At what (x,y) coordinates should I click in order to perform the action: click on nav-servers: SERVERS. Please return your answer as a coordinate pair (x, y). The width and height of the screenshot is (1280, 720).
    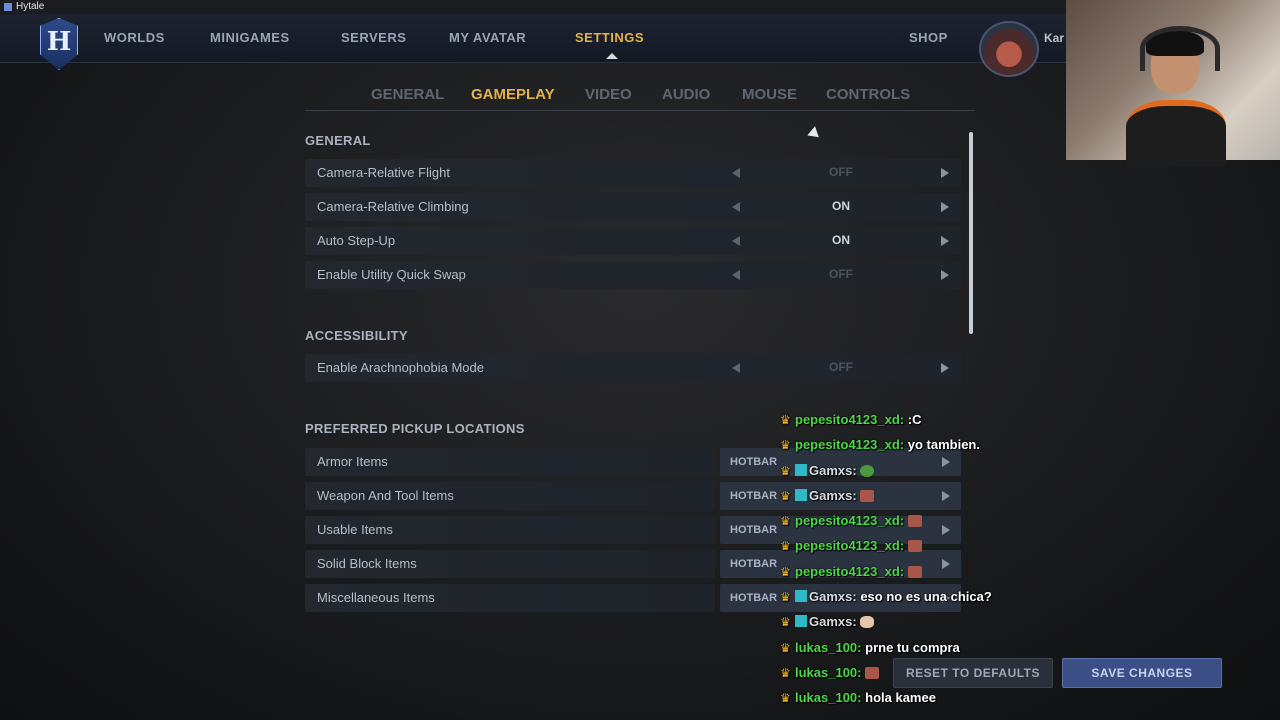
    Looking at the image, I should click on (373, 37).